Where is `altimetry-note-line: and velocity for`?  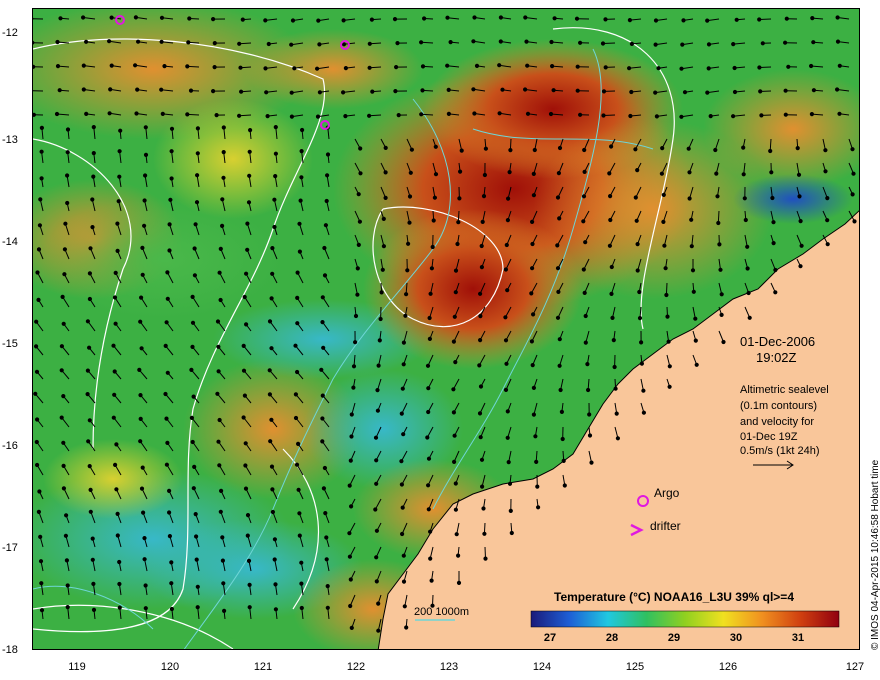
altimetry-note-line: and velocity for is located at coordinates (777, 422).